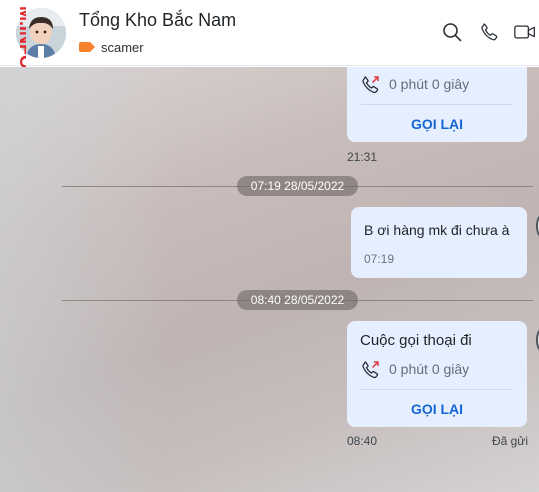 The width and height of the screenshot is (539, 492). I want to click on search-button, so click(452, 32).